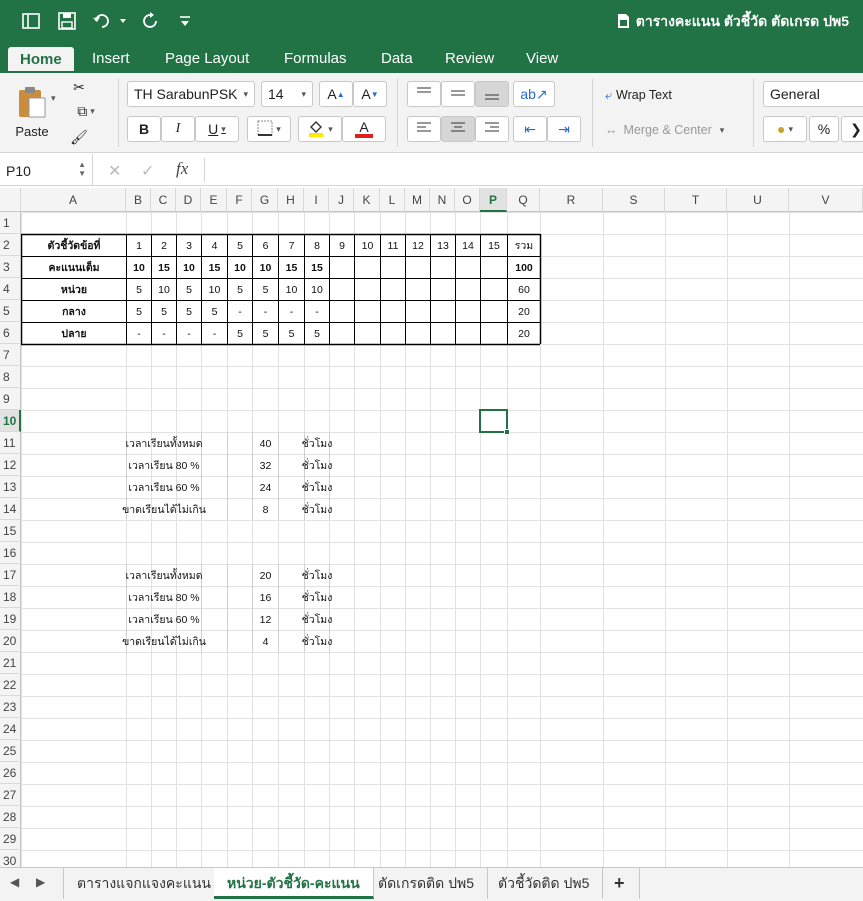 The width and height of the screenshot is (863, 901). Describe the element at coordinates (458, 129) in the screenshot. I see `align-center-button` at that location.